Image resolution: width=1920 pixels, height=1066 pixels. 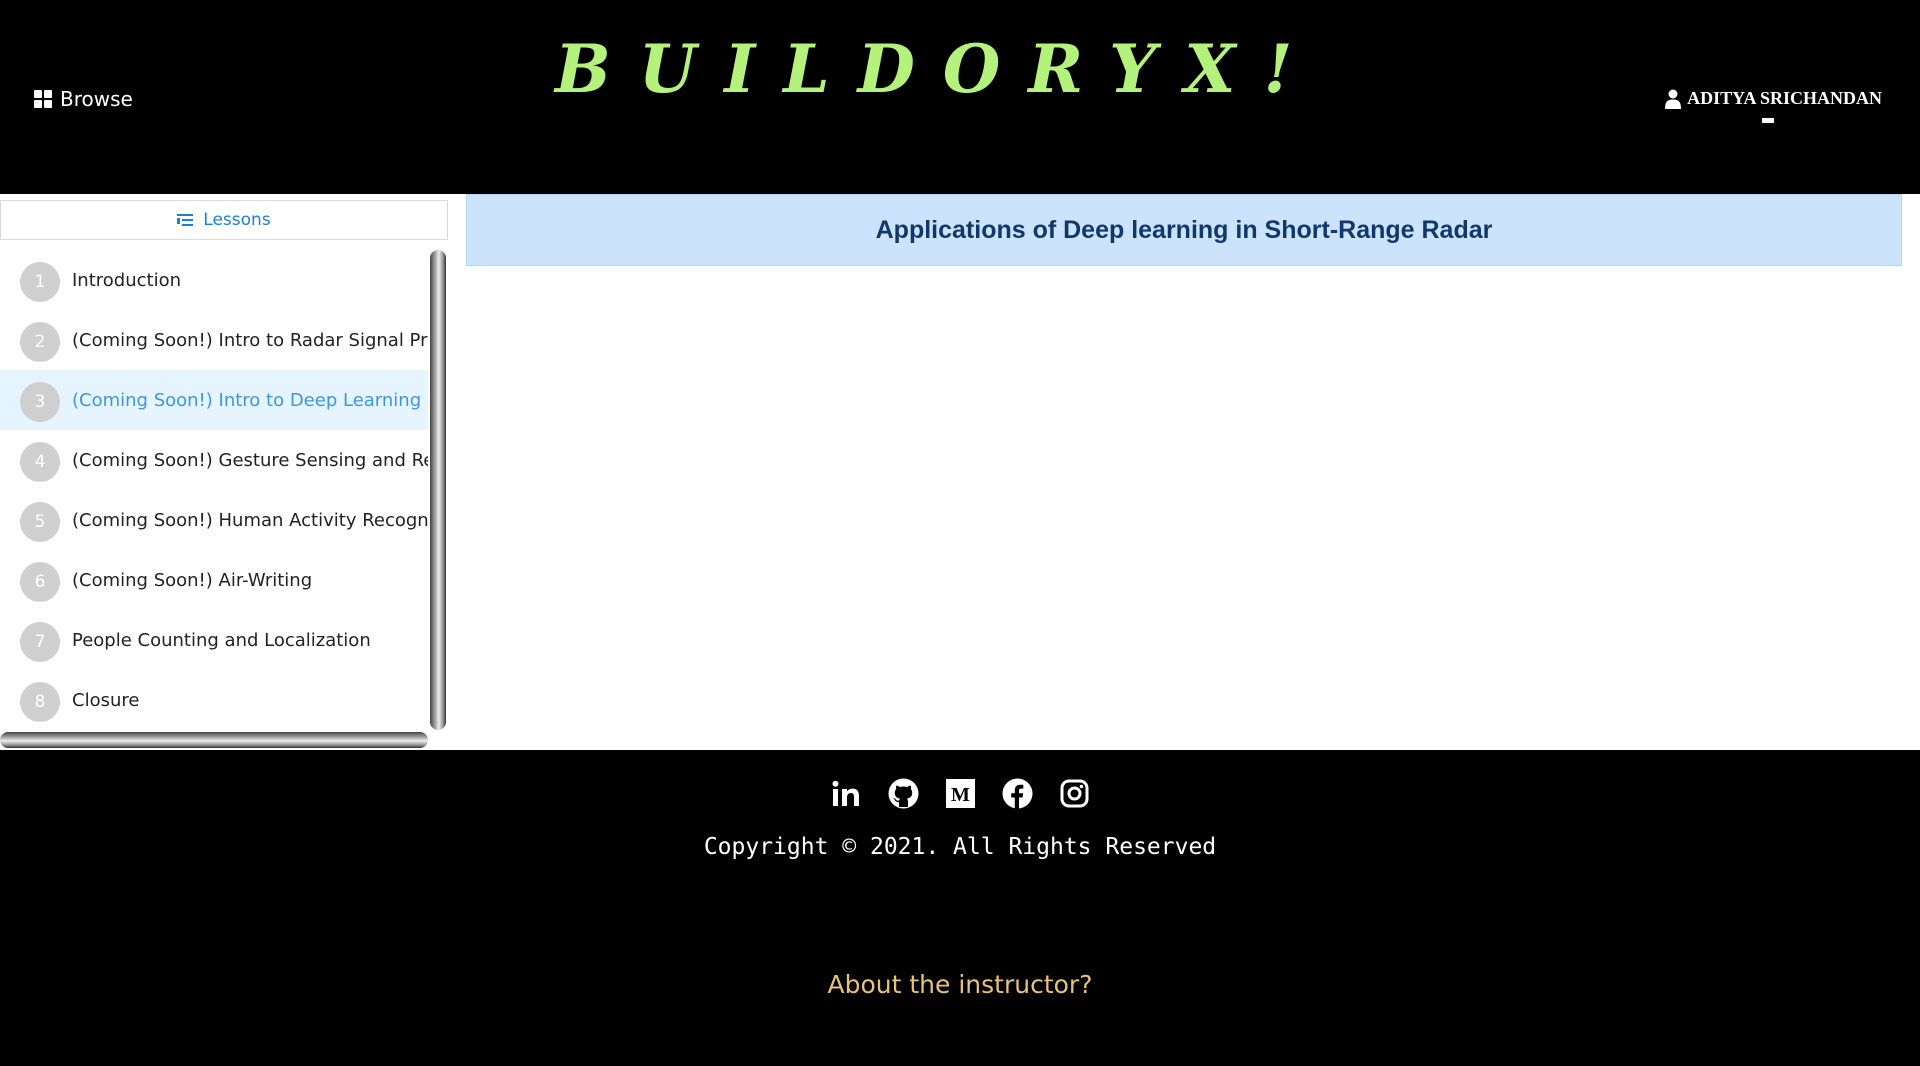 I want to click on lesson-item-people-counting: 7 People Counting and Localization, so click(x=214, y=640).